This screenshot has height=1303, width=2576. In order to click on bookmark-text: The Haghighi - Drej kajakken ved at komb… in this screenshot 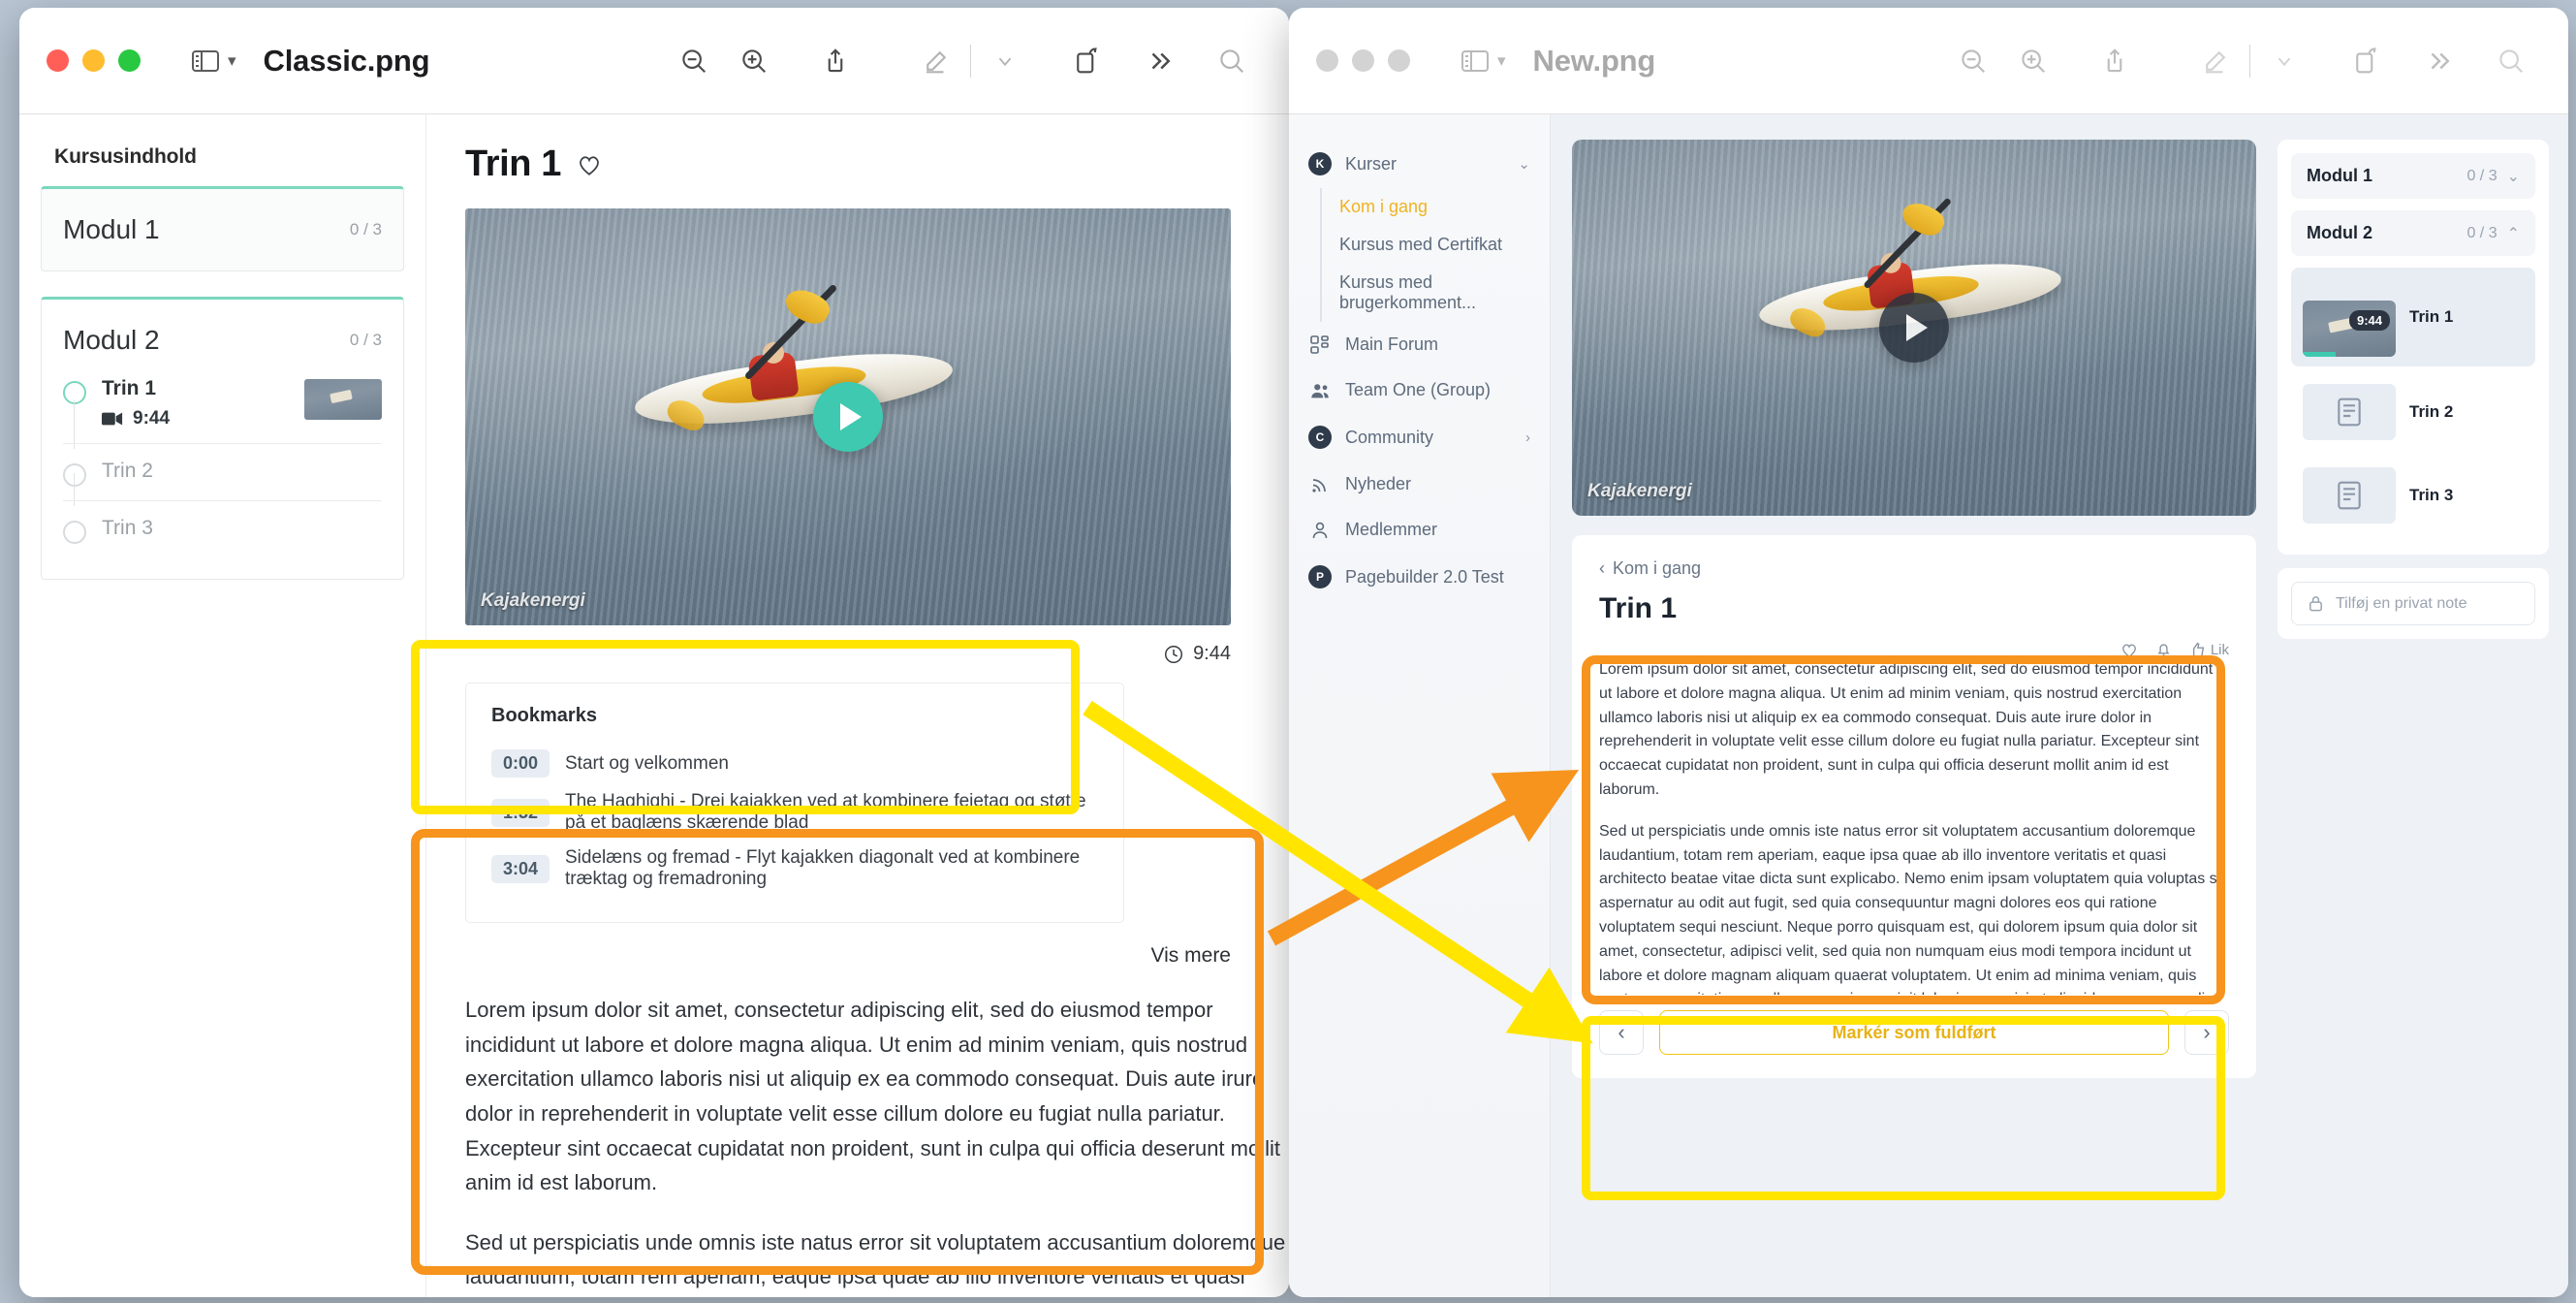, I will do `click(825, 812)`.